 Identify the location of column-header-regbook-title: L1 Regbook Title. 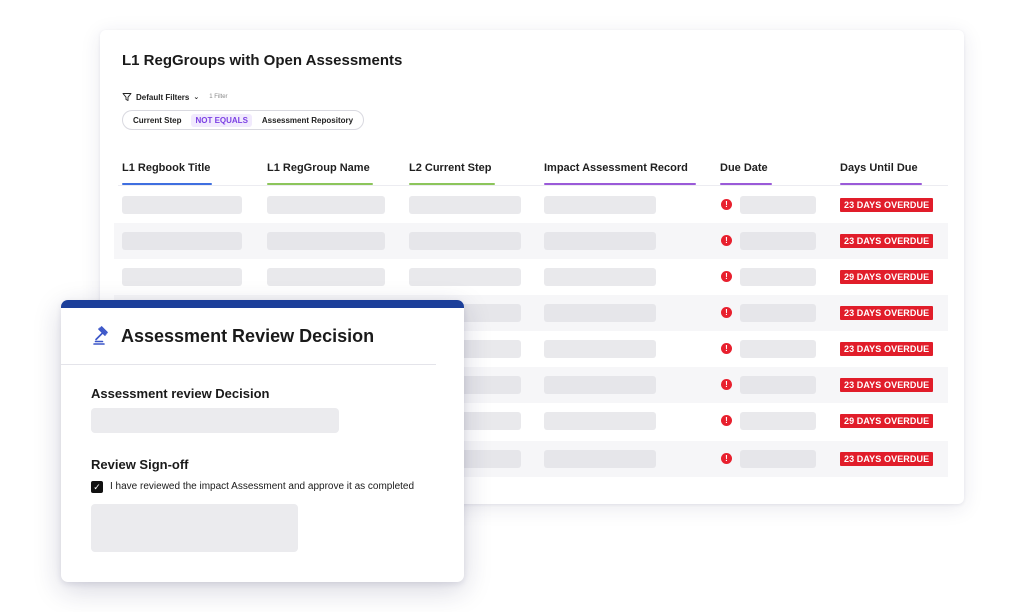
(166, 168).